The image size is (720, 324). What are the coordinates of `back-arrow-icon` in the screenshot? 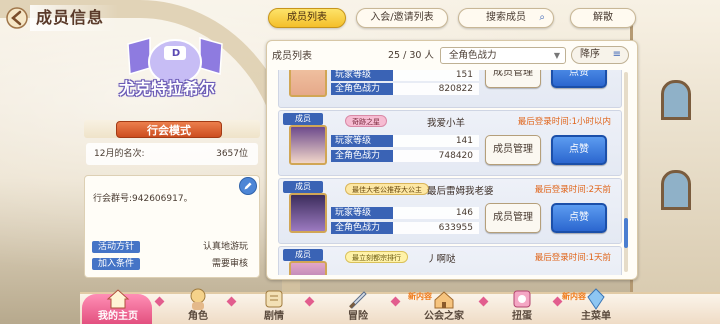 It's located at (19, 18).